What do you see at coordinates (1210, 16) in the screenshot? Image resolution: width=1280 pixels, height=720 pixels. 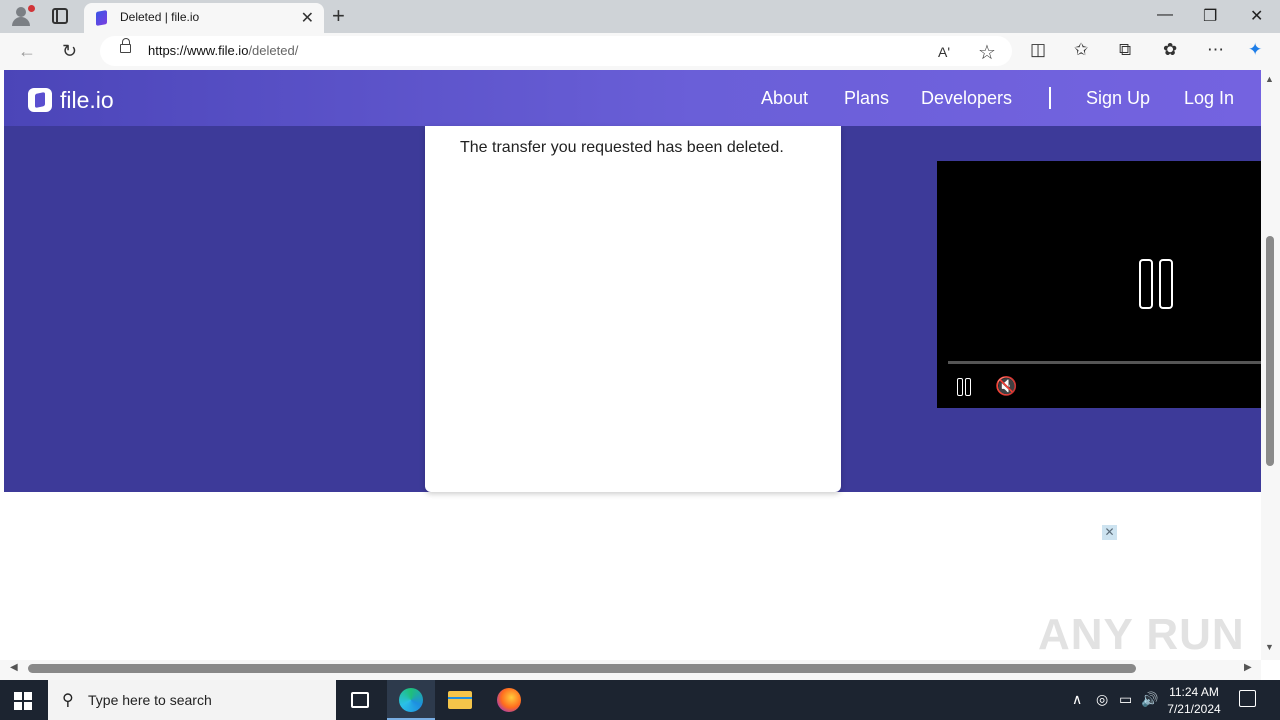 I see `restore-icon: ❐` at bounding box center [1210, 16].